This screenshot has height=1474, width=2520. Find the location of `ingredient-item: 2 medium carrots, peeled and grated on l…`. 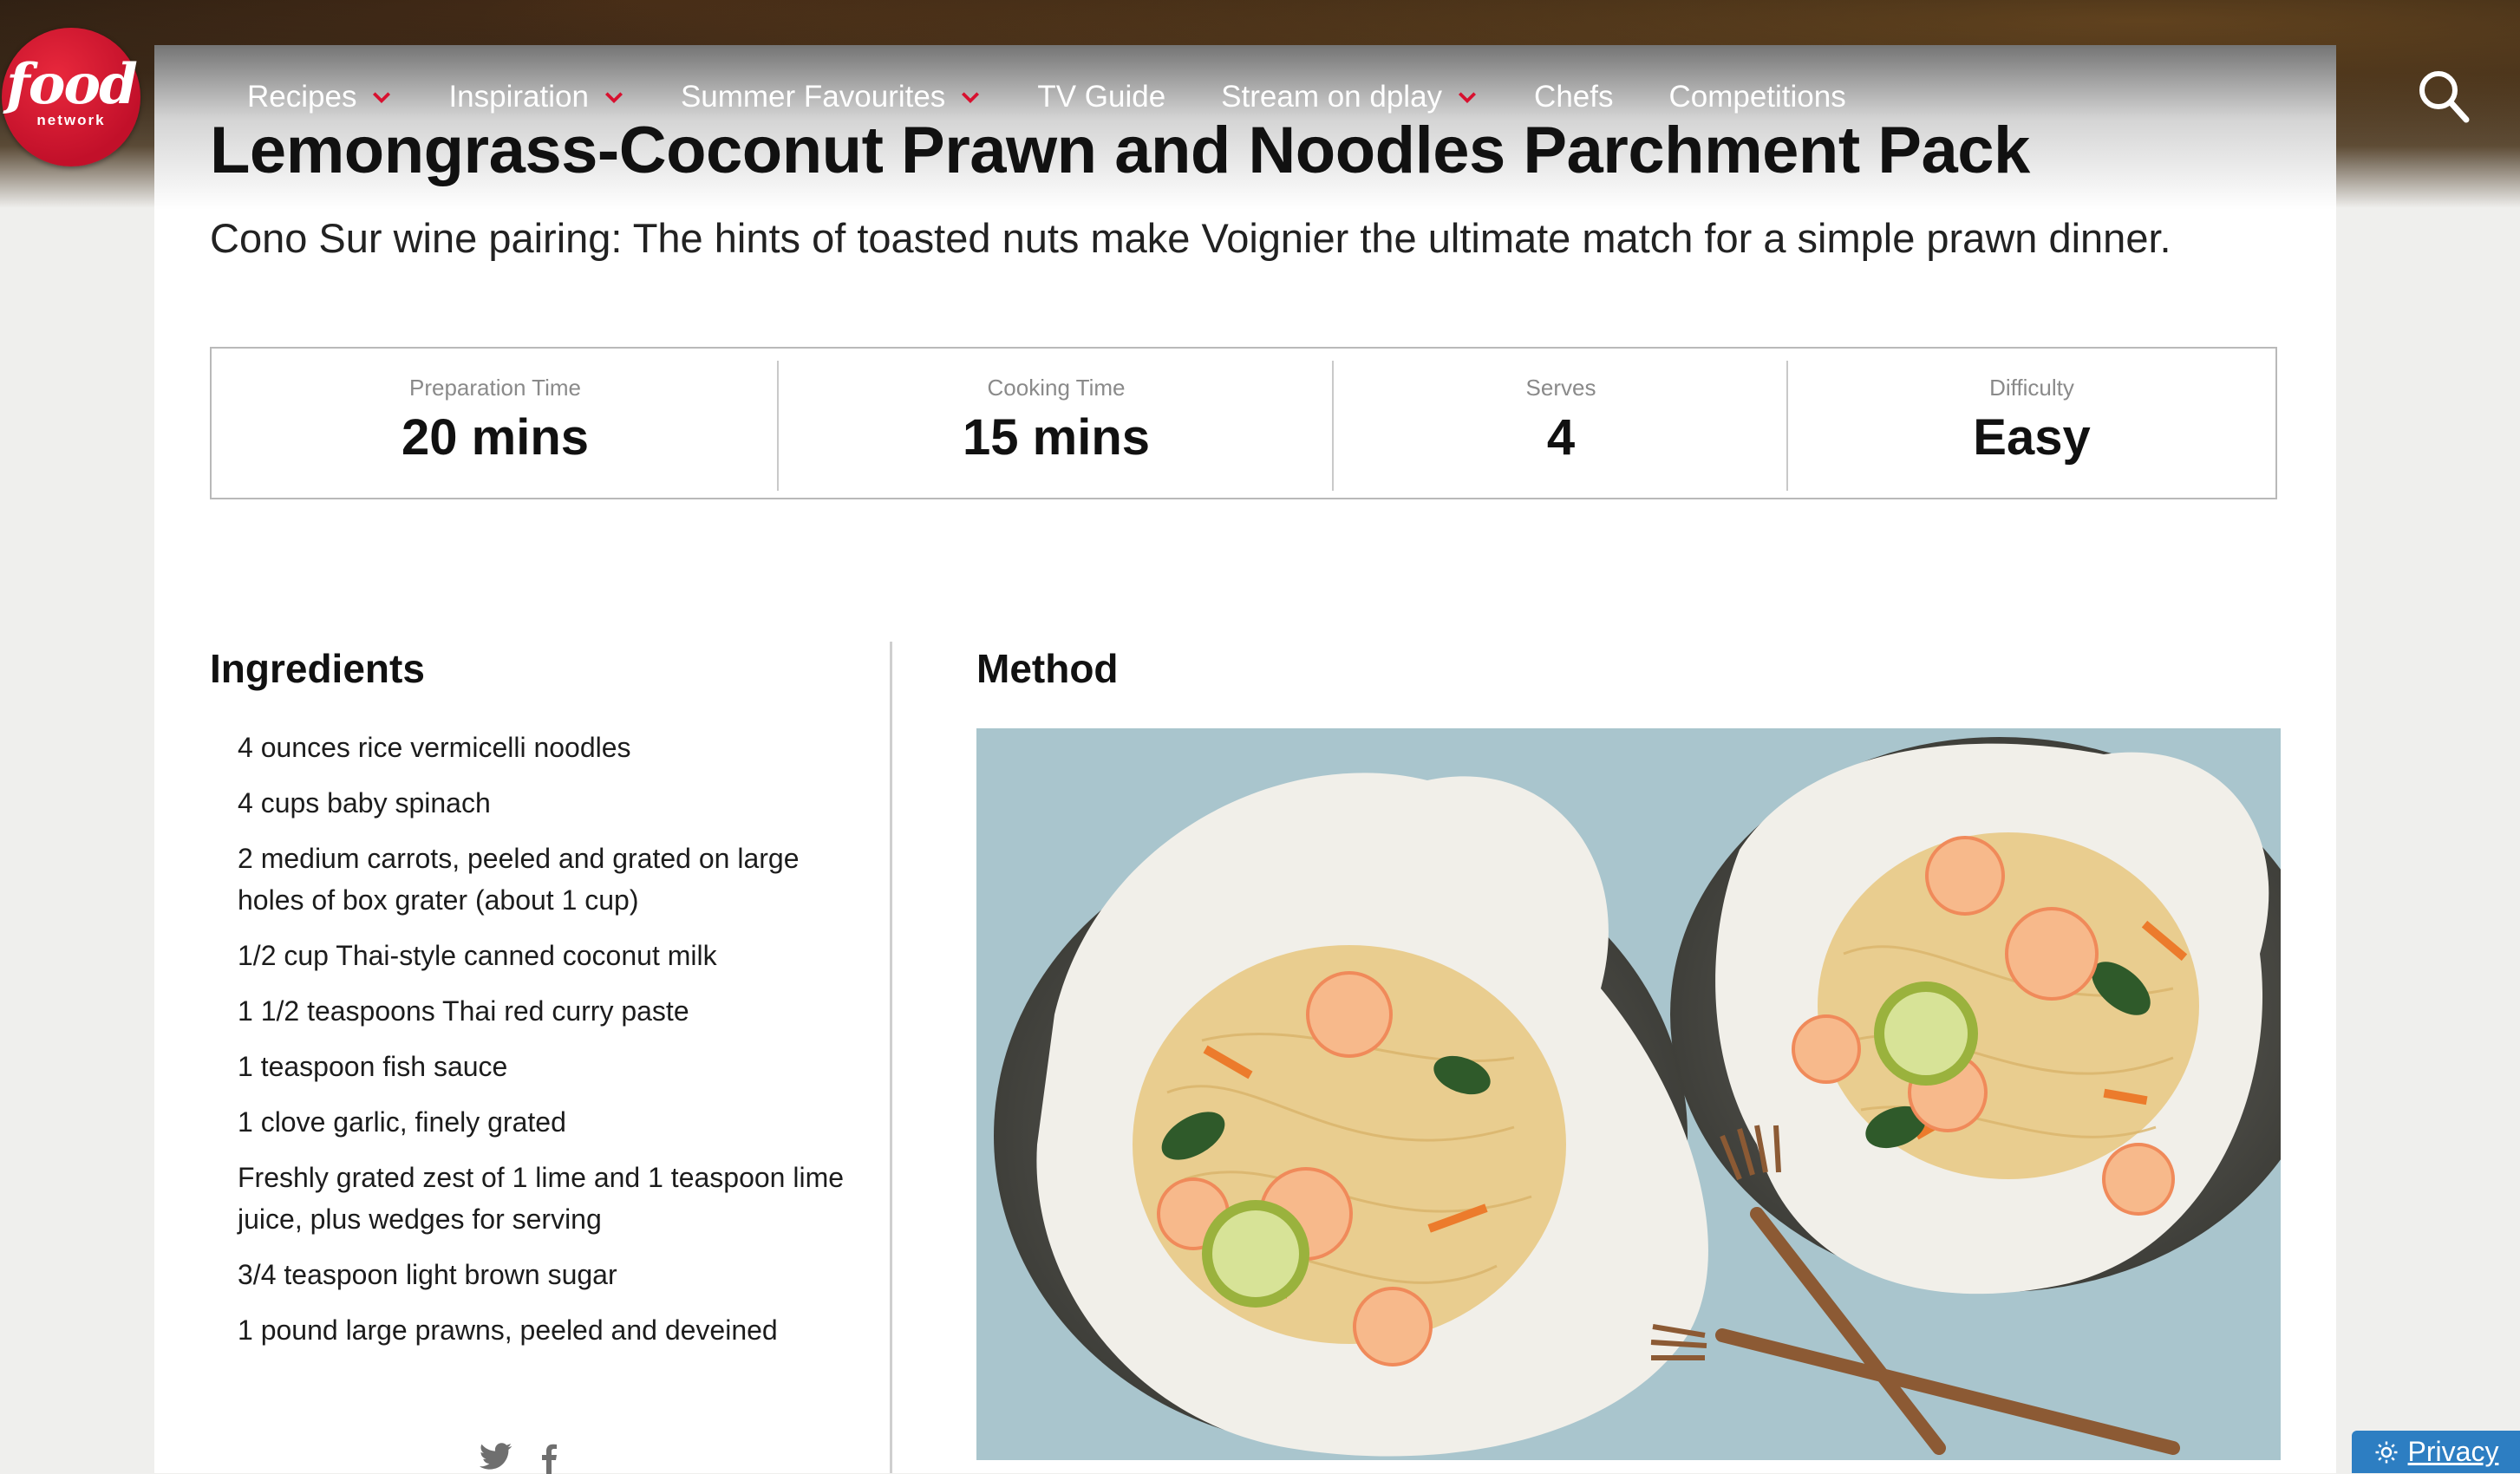

ingredient-item: 2 medium carrots, peeled and grated on l… is located at coordinates (519, 880).